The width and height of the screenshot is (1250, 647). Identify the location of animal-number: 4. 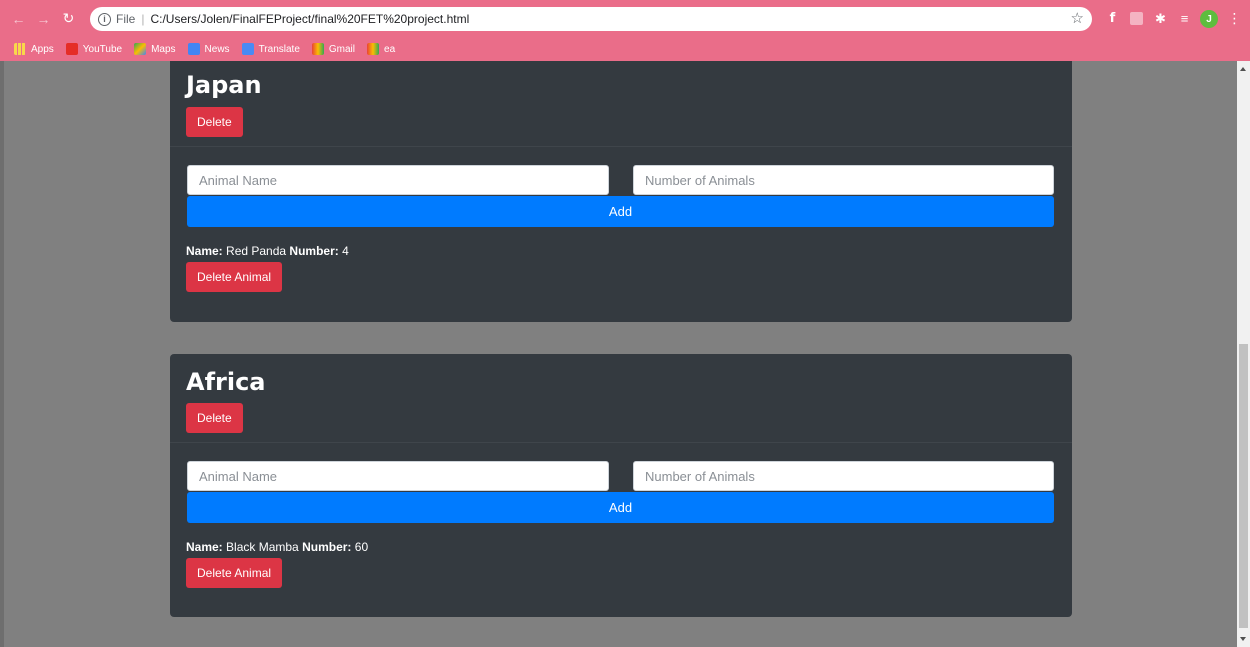
(345, 251).